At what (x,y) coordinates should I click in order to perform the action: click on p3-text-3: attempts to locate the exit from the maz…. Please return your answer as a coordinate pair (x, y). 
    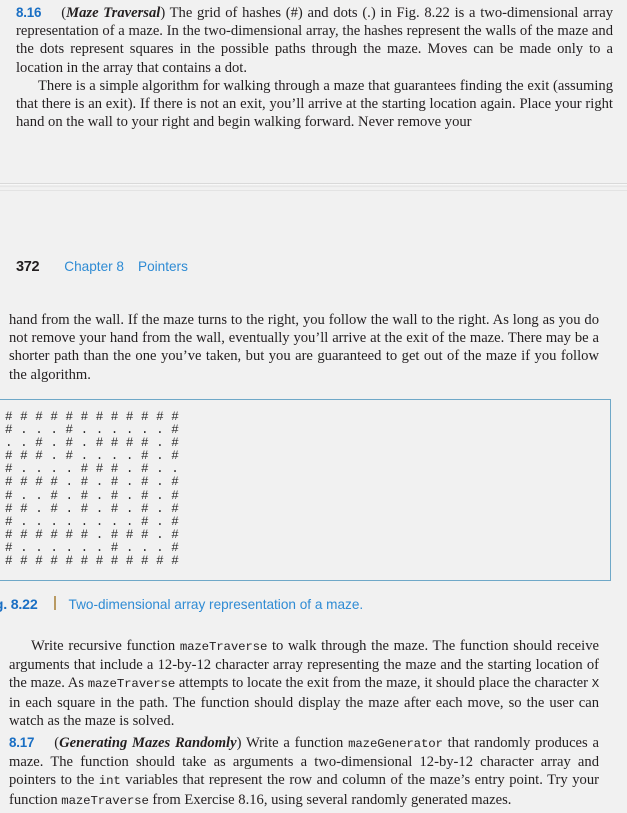
    Looking at the image, I should click on (383, 683).